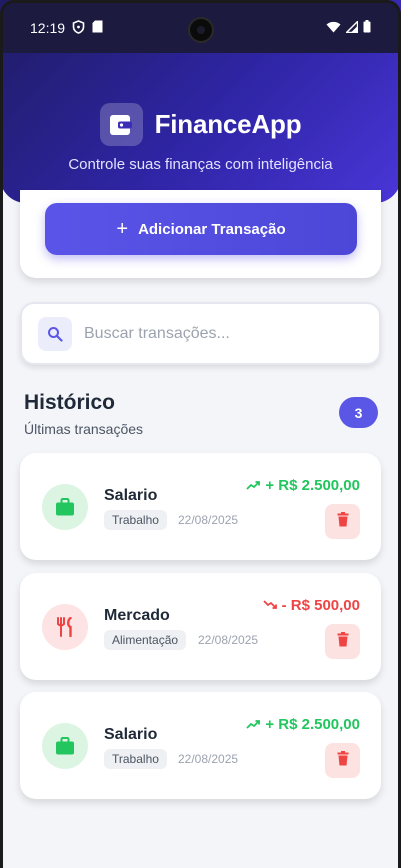  I want to click on amount-value: - R$ 500,00, so click(320, 605).